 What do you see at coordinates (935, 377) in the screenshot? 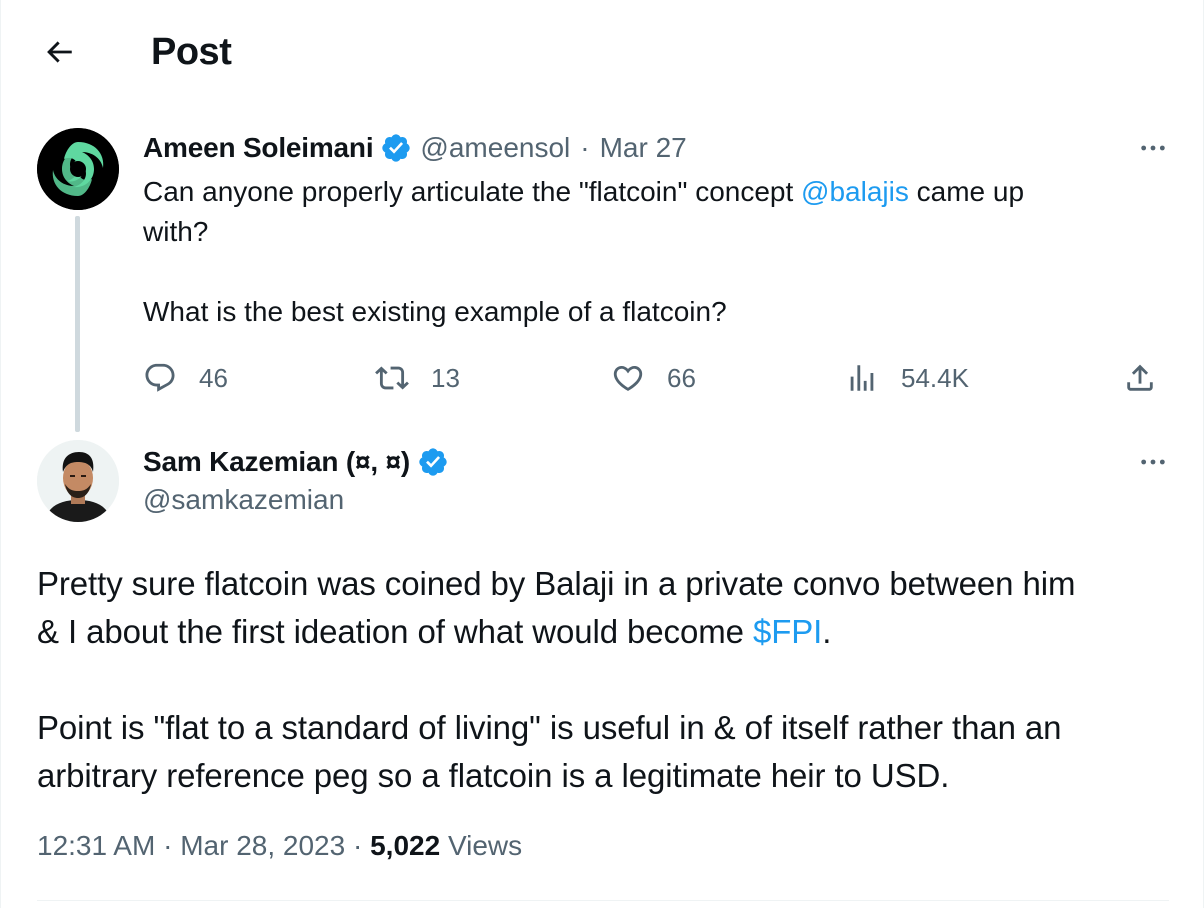
I see `view-count: 54.4K` at bounding box center [935, 377].